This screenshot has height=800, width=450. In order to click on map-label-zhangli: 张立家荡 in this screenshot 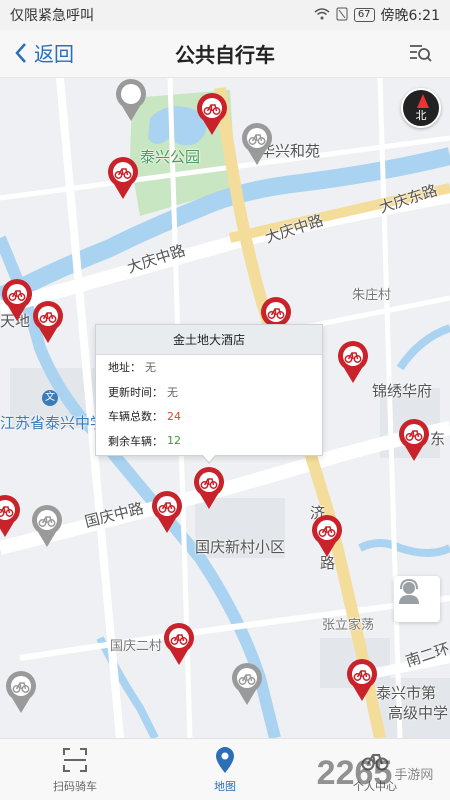, I will do `click(348, 625)`.